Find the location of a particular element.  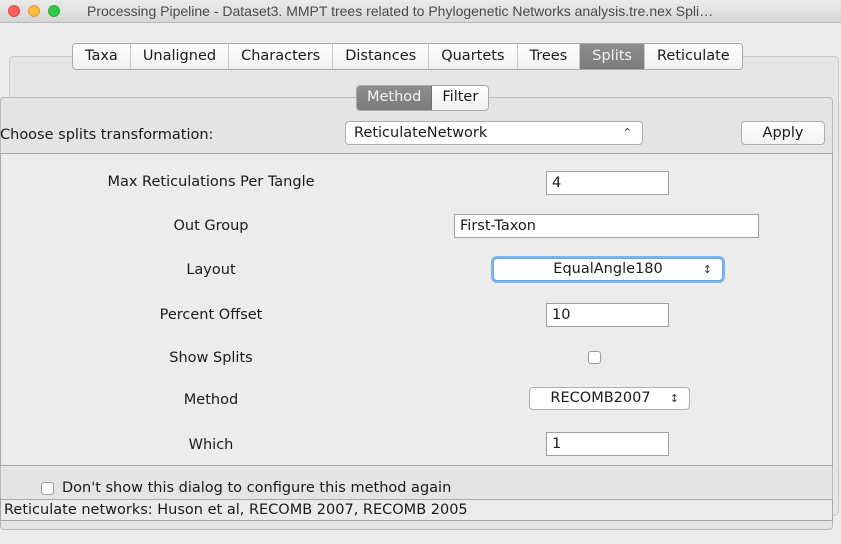

show-splits-label: Show Splits is located at coordinates (211, 358).